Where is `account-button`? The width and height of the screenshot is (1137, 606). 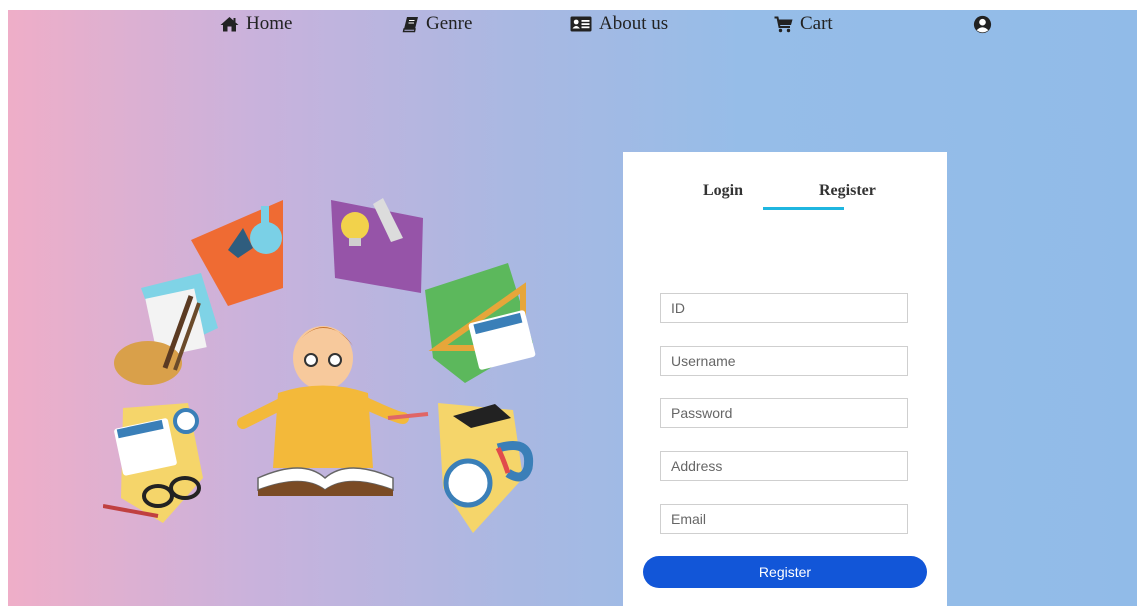 account-button is located at coordinates (982, 24).